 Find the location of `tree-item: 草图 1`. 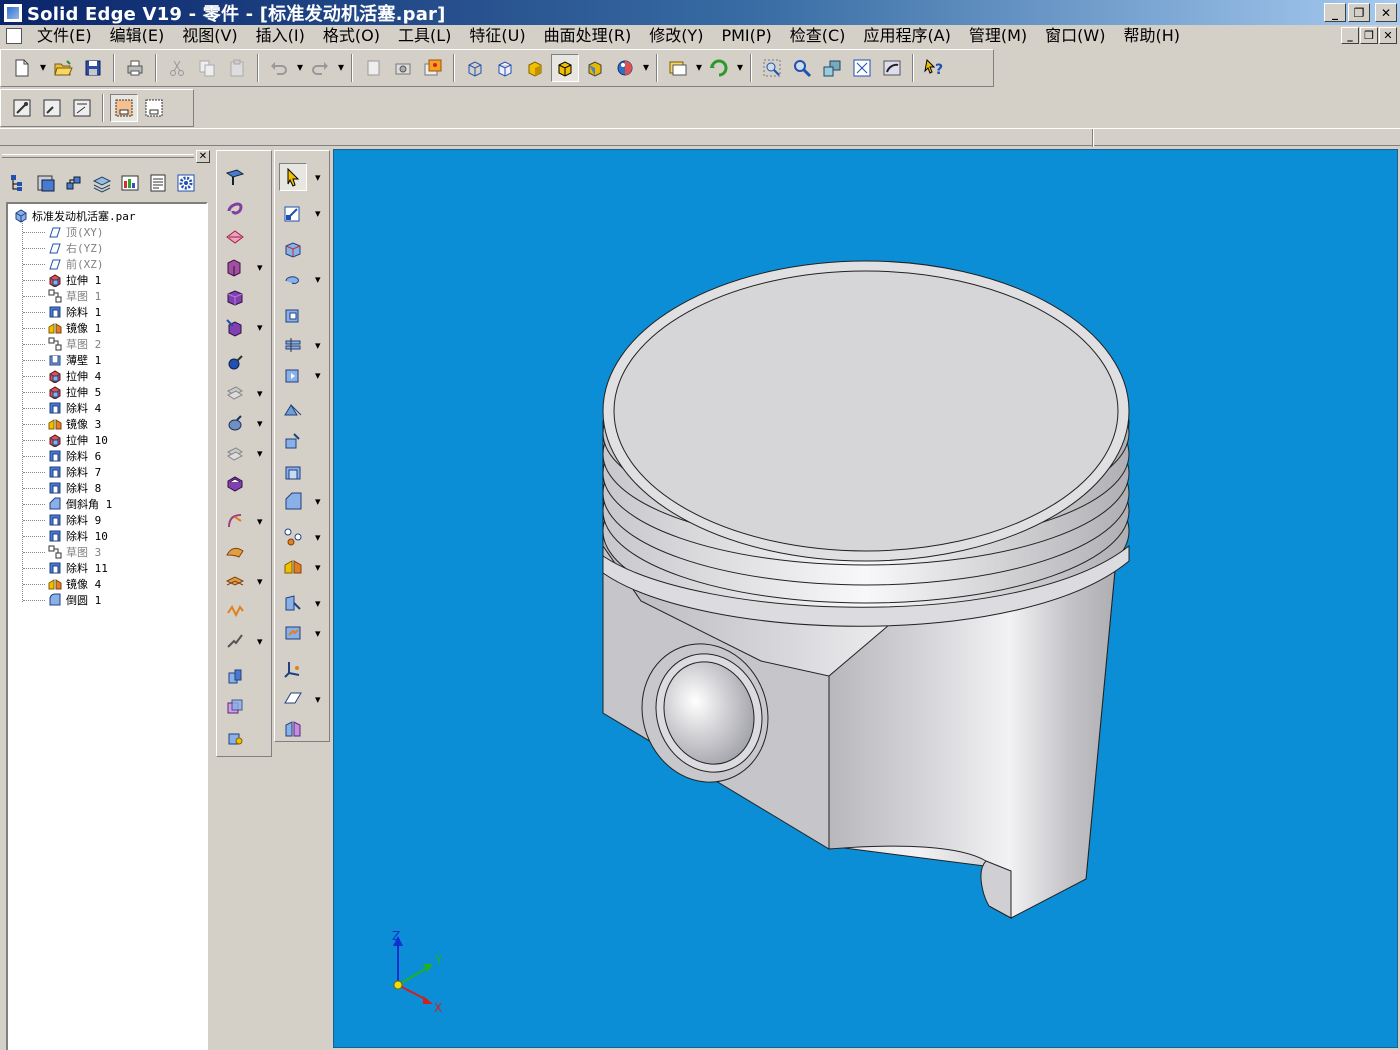

tree-item: 草图 1 is located at coordinates (74, 296).